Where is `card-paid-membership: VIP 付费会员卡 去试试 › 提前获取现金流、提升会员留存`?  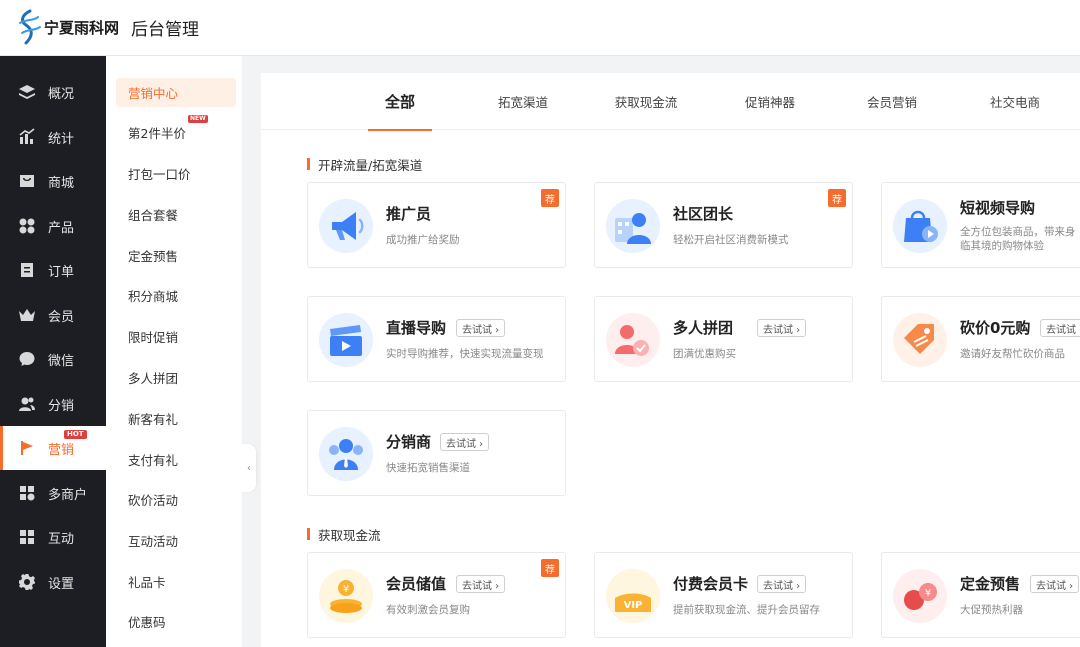 card-paid-membership: VIP 付费会员卡 去试试 › 提前获取现金流、提升会员留存 is located at coordinates (723, 595).